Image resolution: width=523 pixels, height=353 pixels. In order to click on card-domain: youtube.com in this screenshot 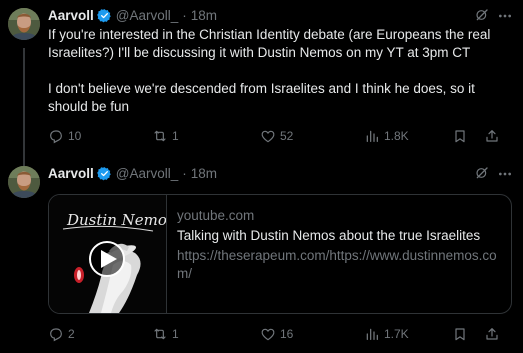, I will do `click(216, 215)`.